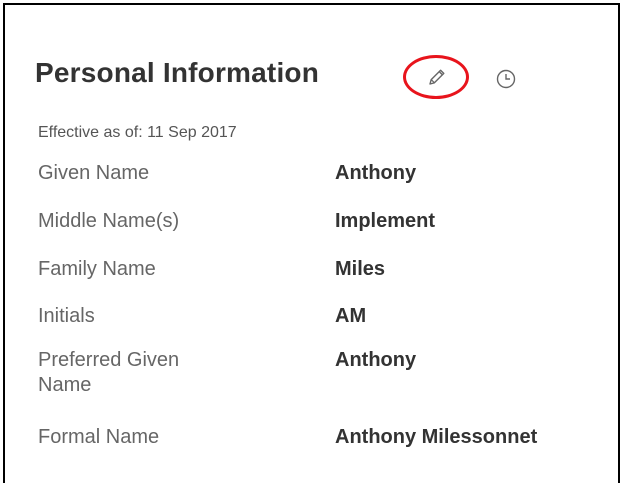  Describe the element at coordinates (360, 269) in the screenshot. I see `field-value: Miles` at that location.